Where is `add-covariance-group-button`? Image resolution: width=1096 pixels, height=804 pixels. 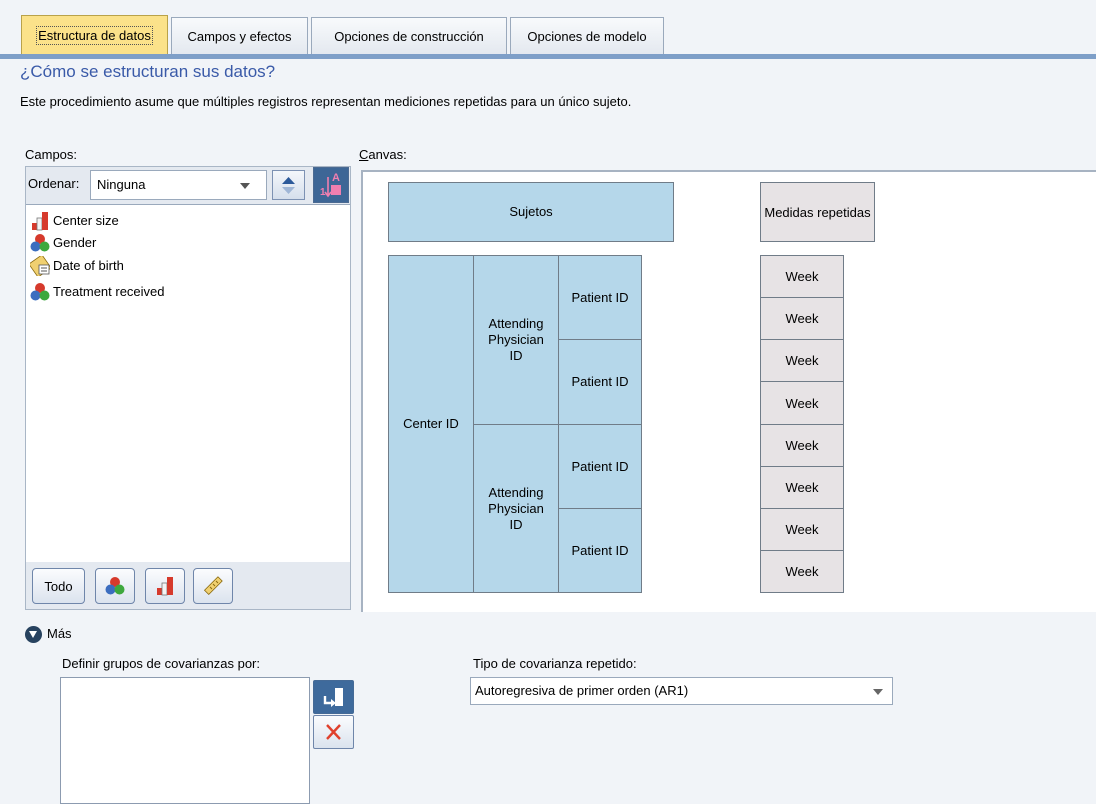 add-covariance-group-button is located at coordinates (333, 697).